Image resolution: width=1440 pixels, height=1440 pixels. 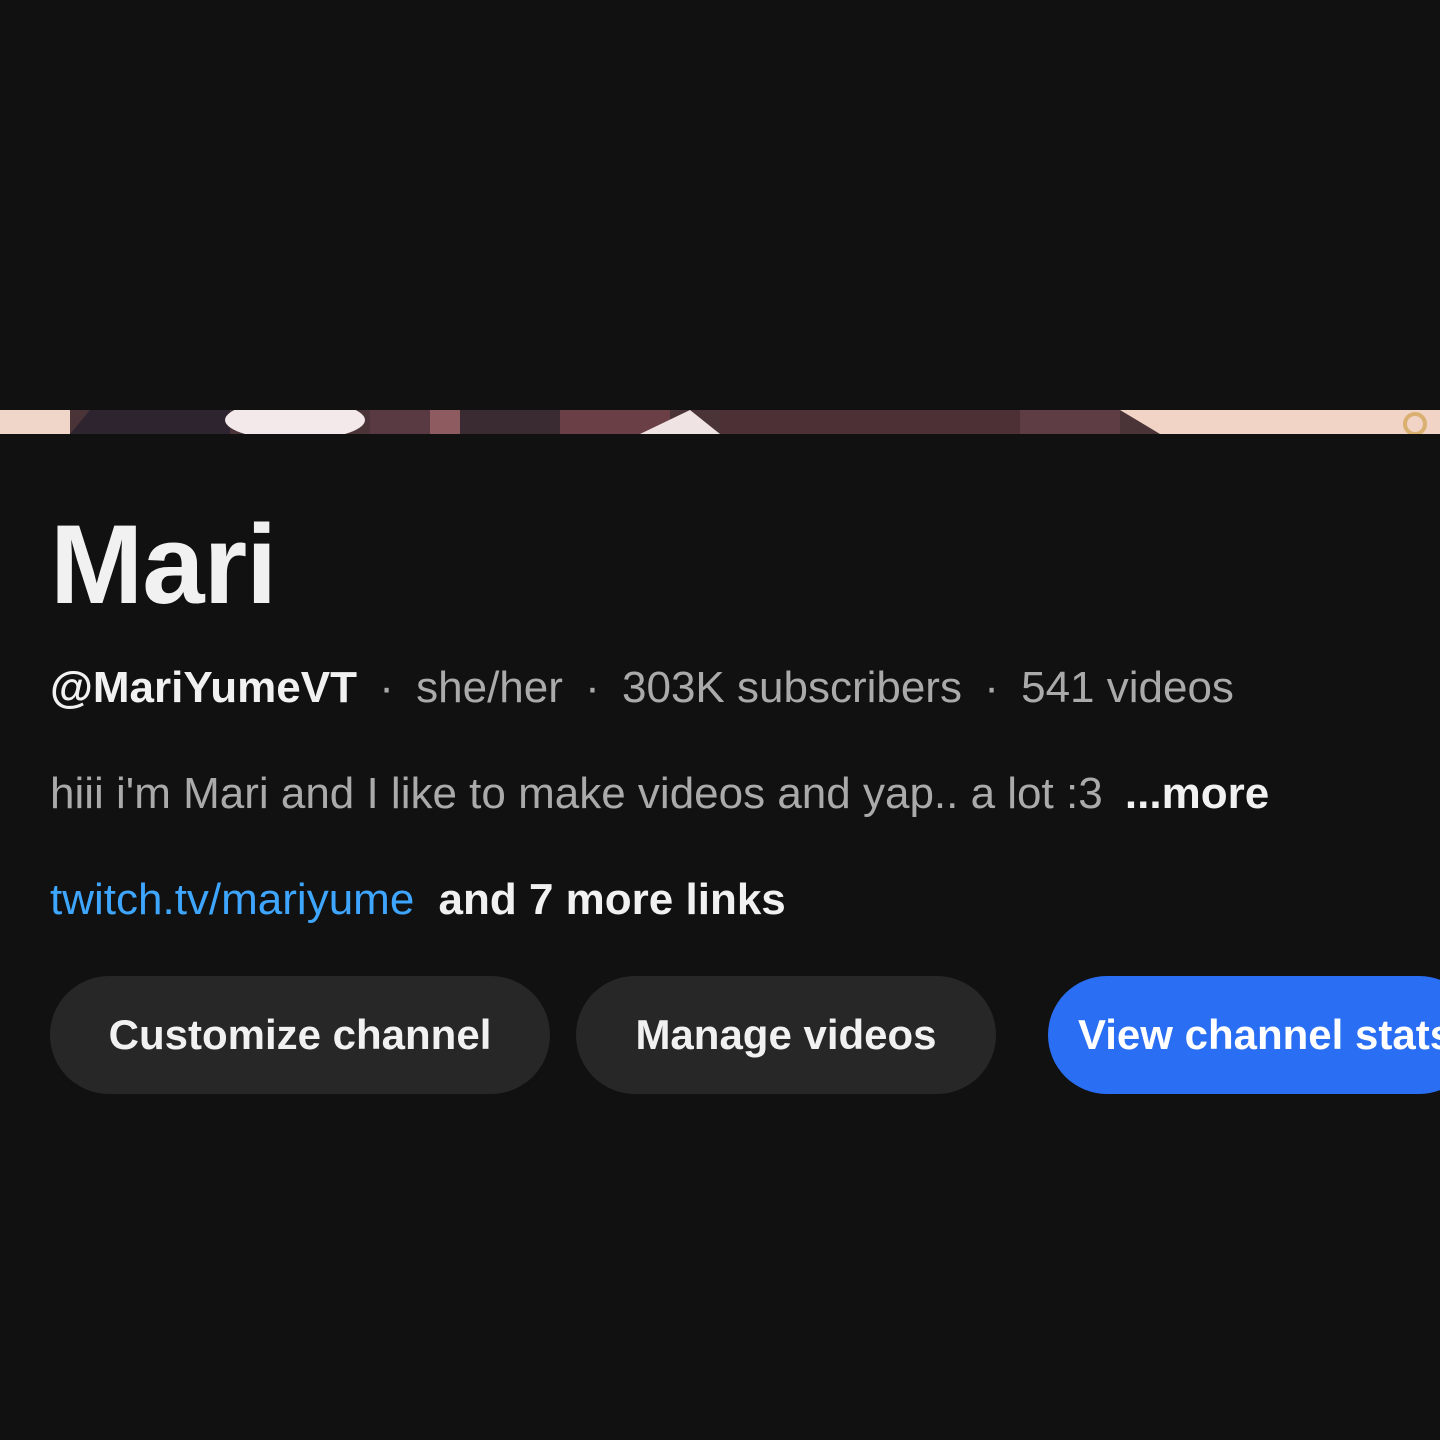 I want to click on channel-handle: @MariYumeVT, so click(x=203, y=687).